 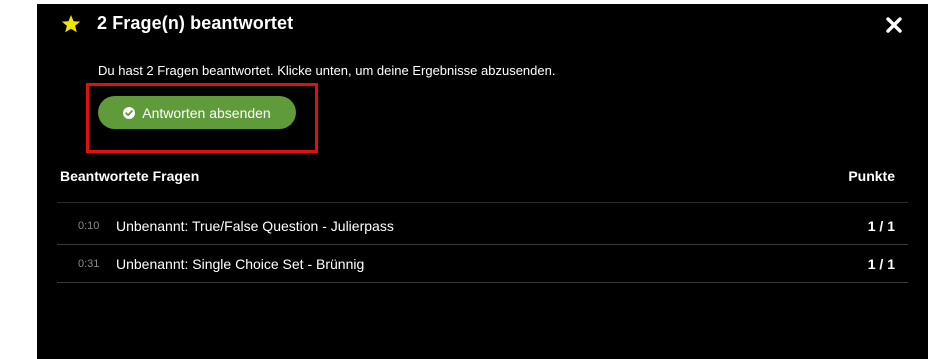 I want to click on dialog-header: 2 Frage(n) beantwortet, so click(x=177, y=23).